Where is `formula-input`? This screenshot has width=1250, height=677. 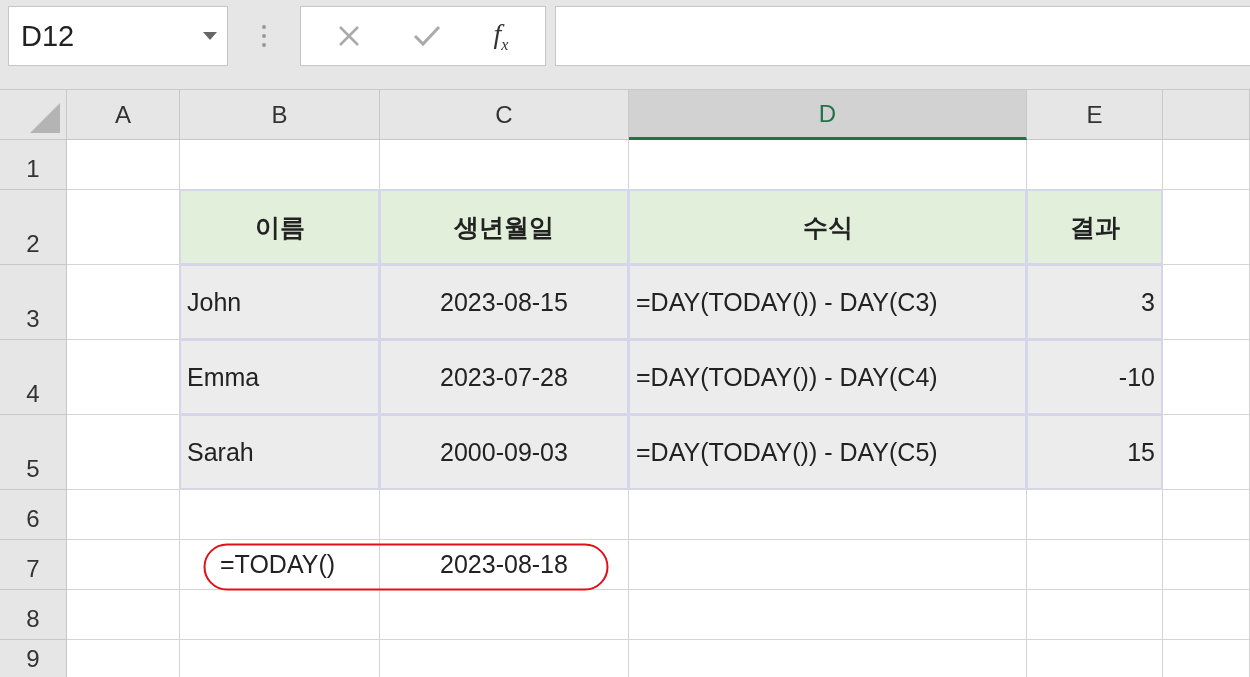
formula-input is located at coordinates (902, 36).